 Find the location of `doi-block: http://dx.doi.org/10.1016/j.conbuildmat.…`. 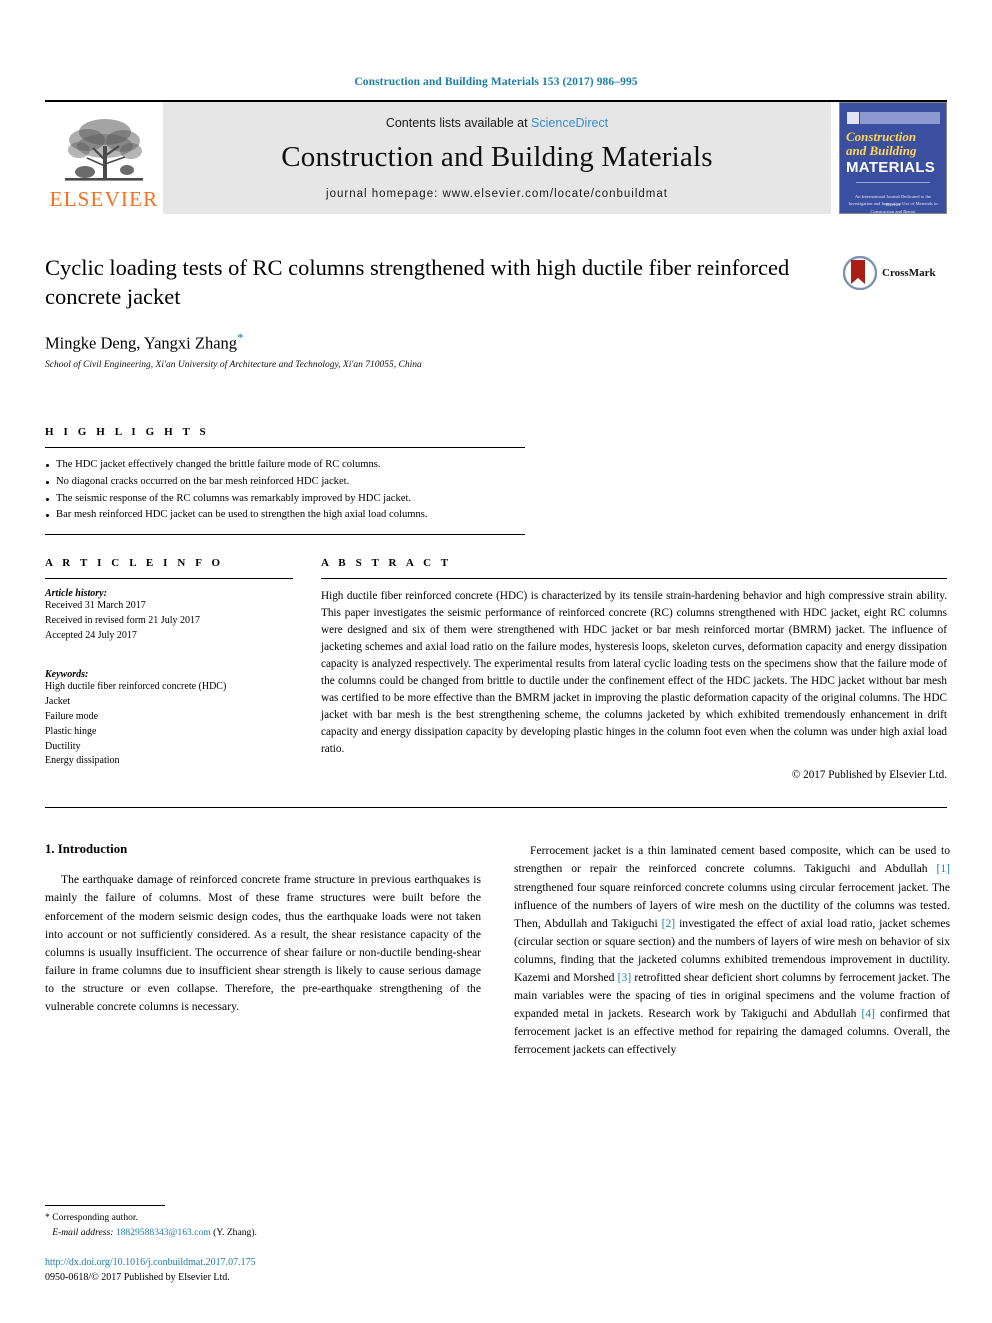

doi-block: http://dx.doi.org/10.1016/j.conbuildmat.… is located at coordinates (263, 1270).